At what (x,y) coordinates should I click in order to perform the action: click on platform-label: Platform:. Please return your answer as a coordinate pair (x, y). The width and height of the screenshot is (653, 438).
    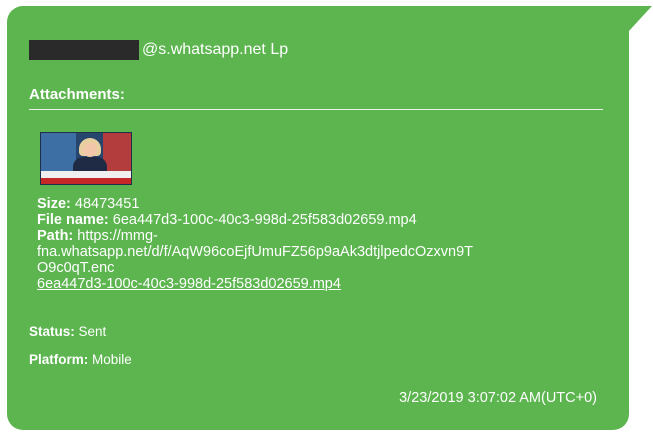
    Looking at the image, I should click on (59, 359).